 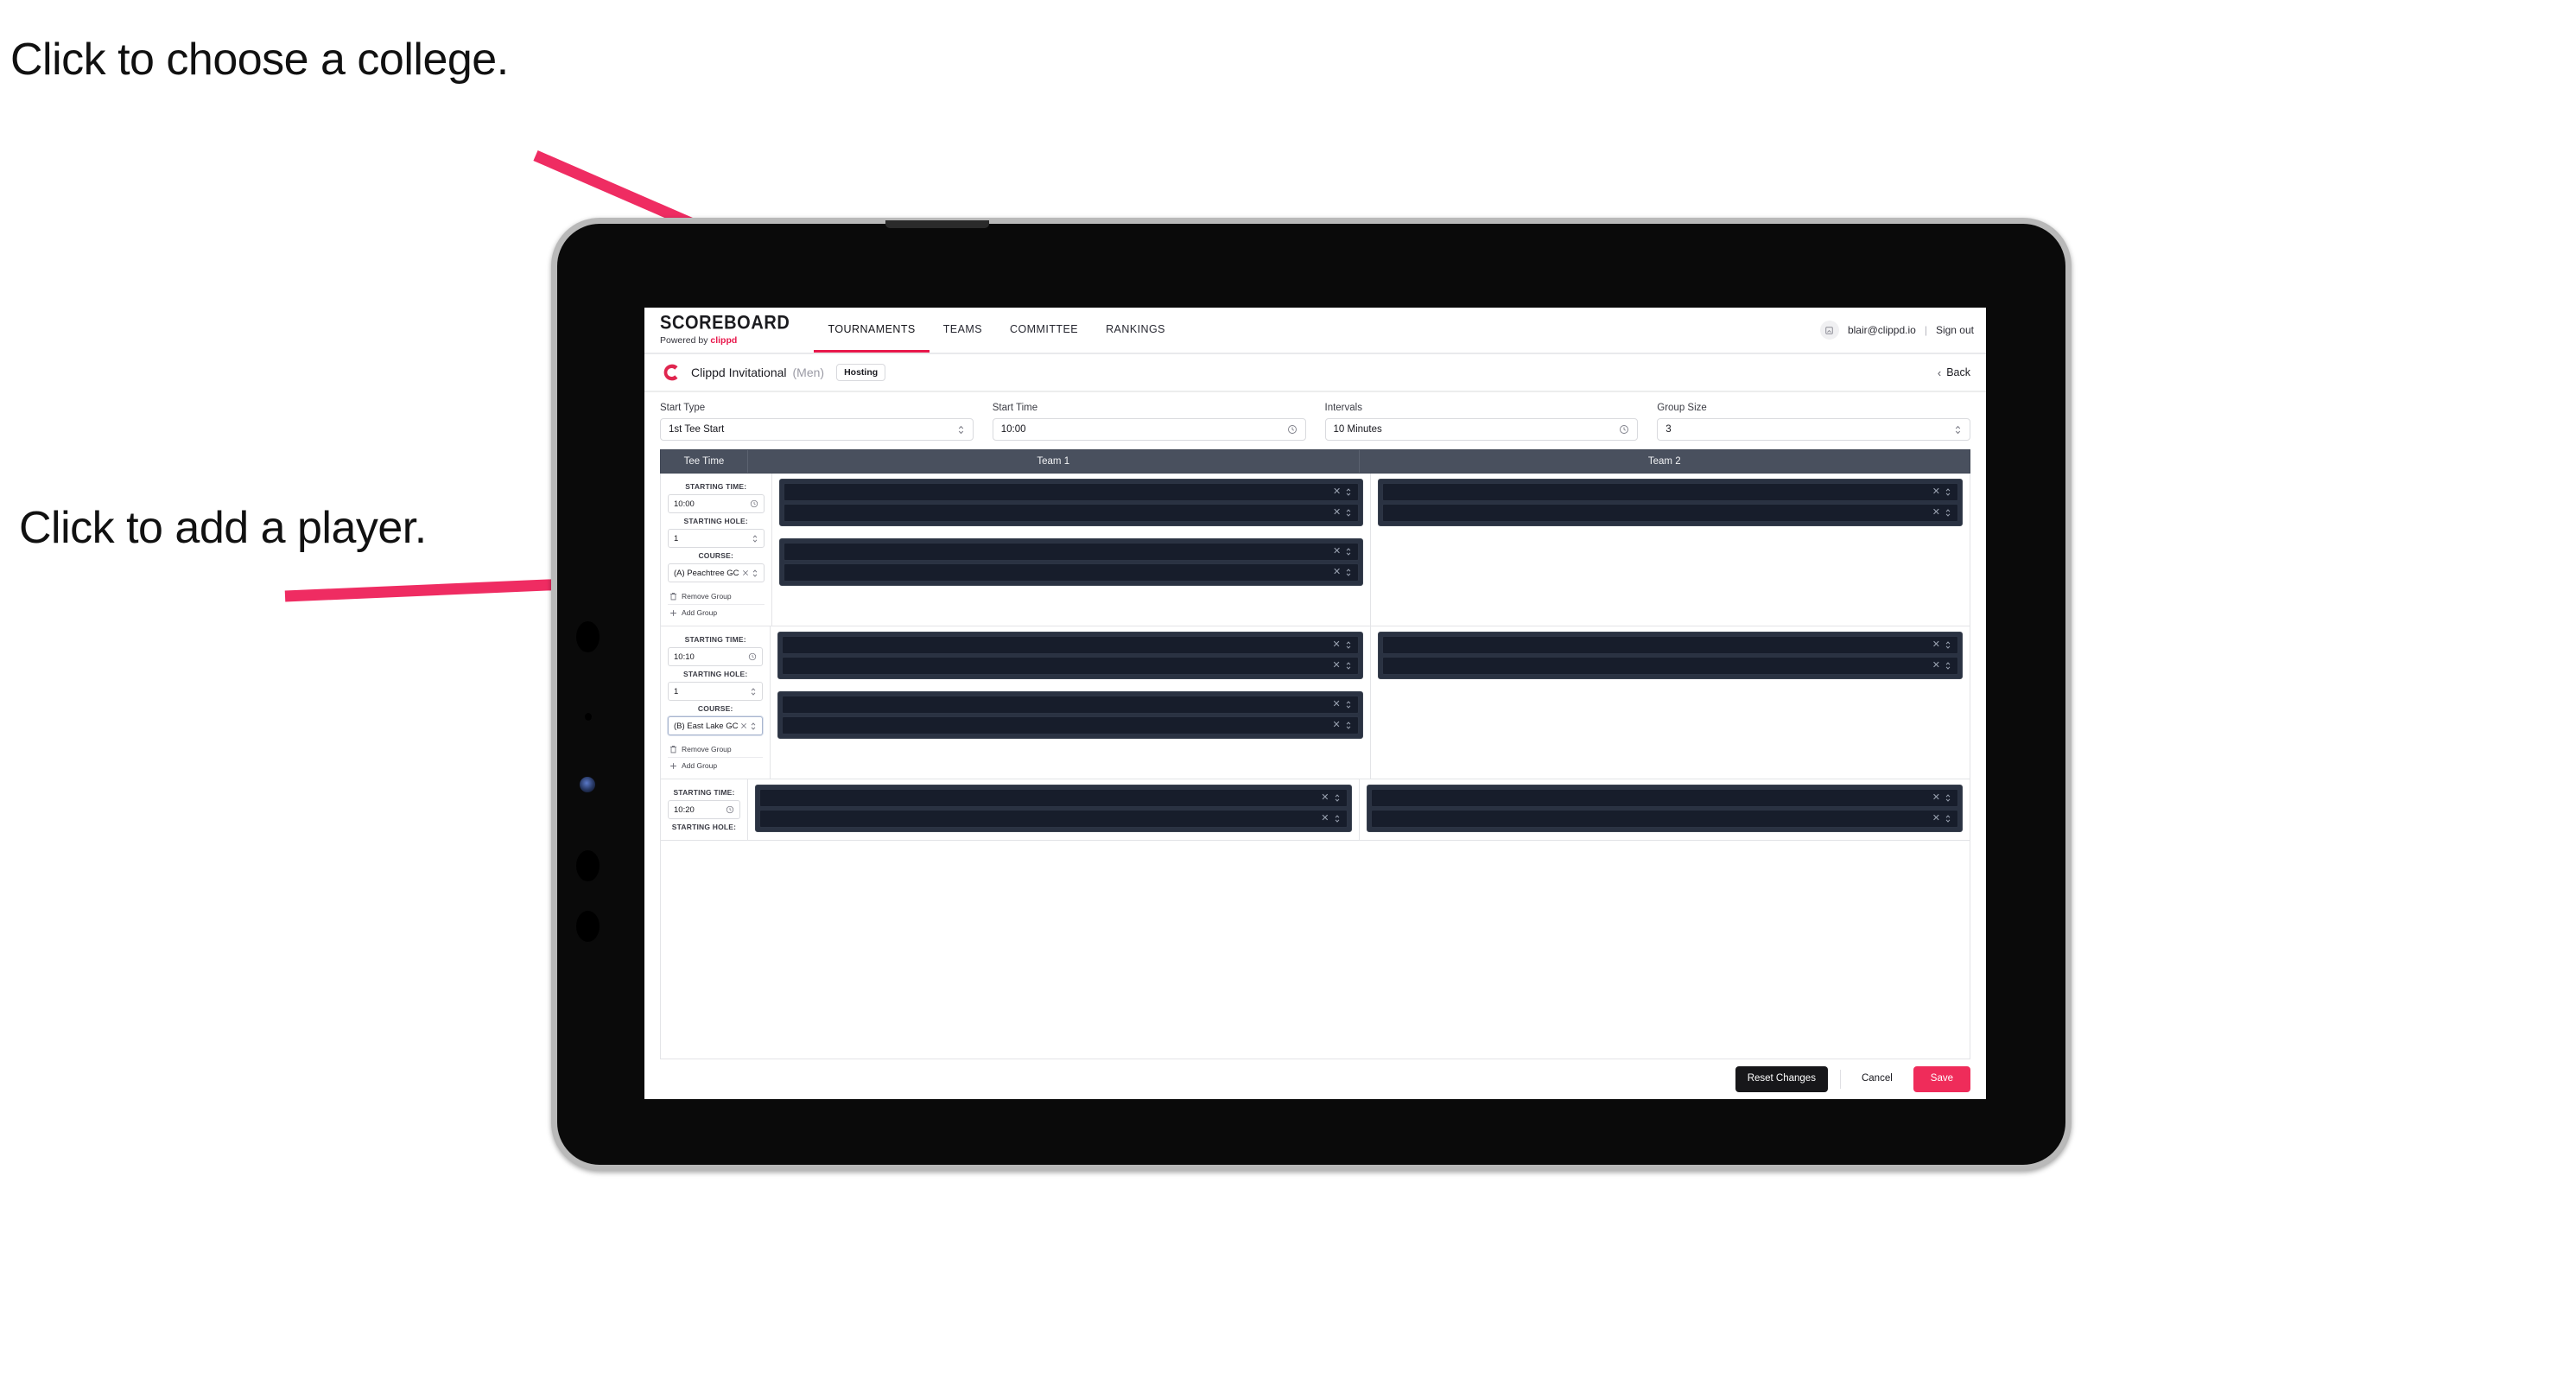 What do you see at coordinates (1044, 330) in the screenshot?
I see `tab-committee: COMMITTEE` at bounding box center [1044, 330].